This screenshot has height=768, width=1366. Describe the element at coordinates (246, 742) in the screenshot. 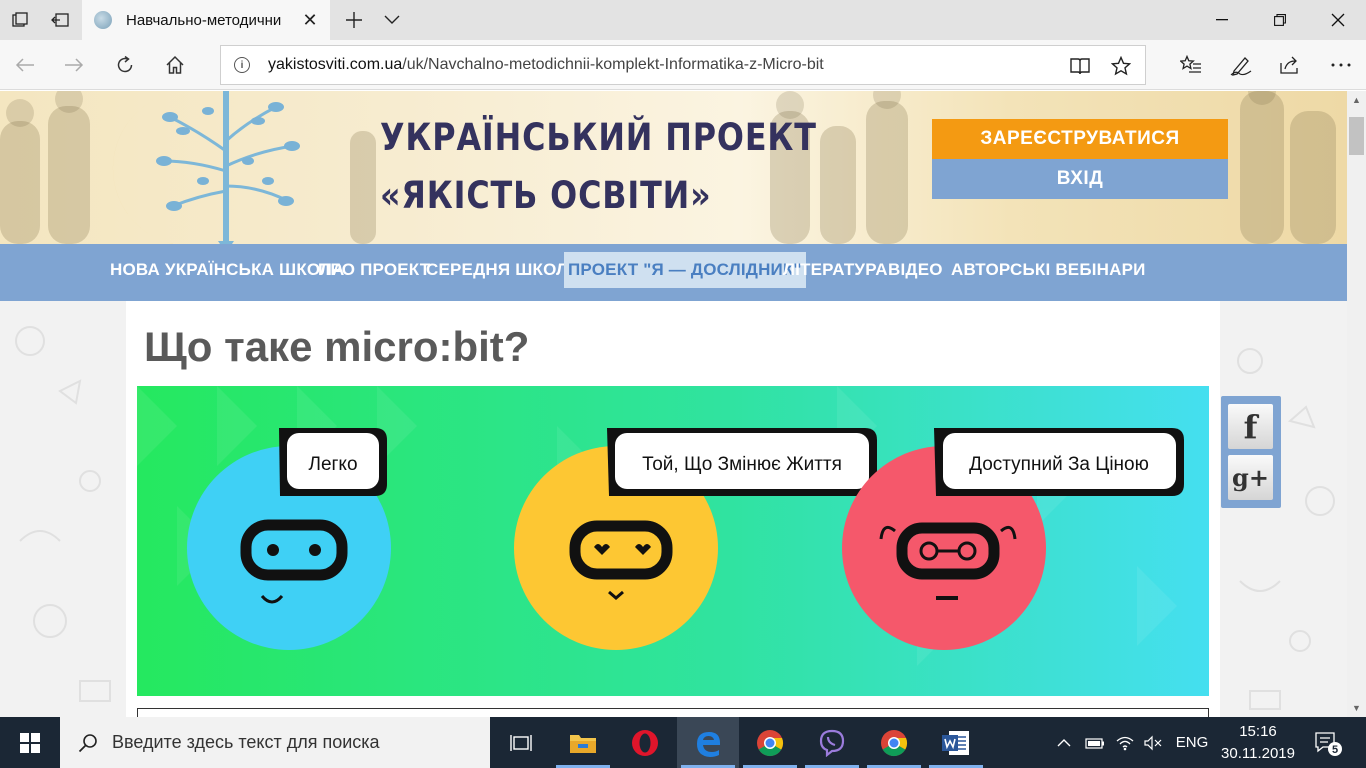

I see `search-placeholder: Введите здесь текст для поиска` at that location.